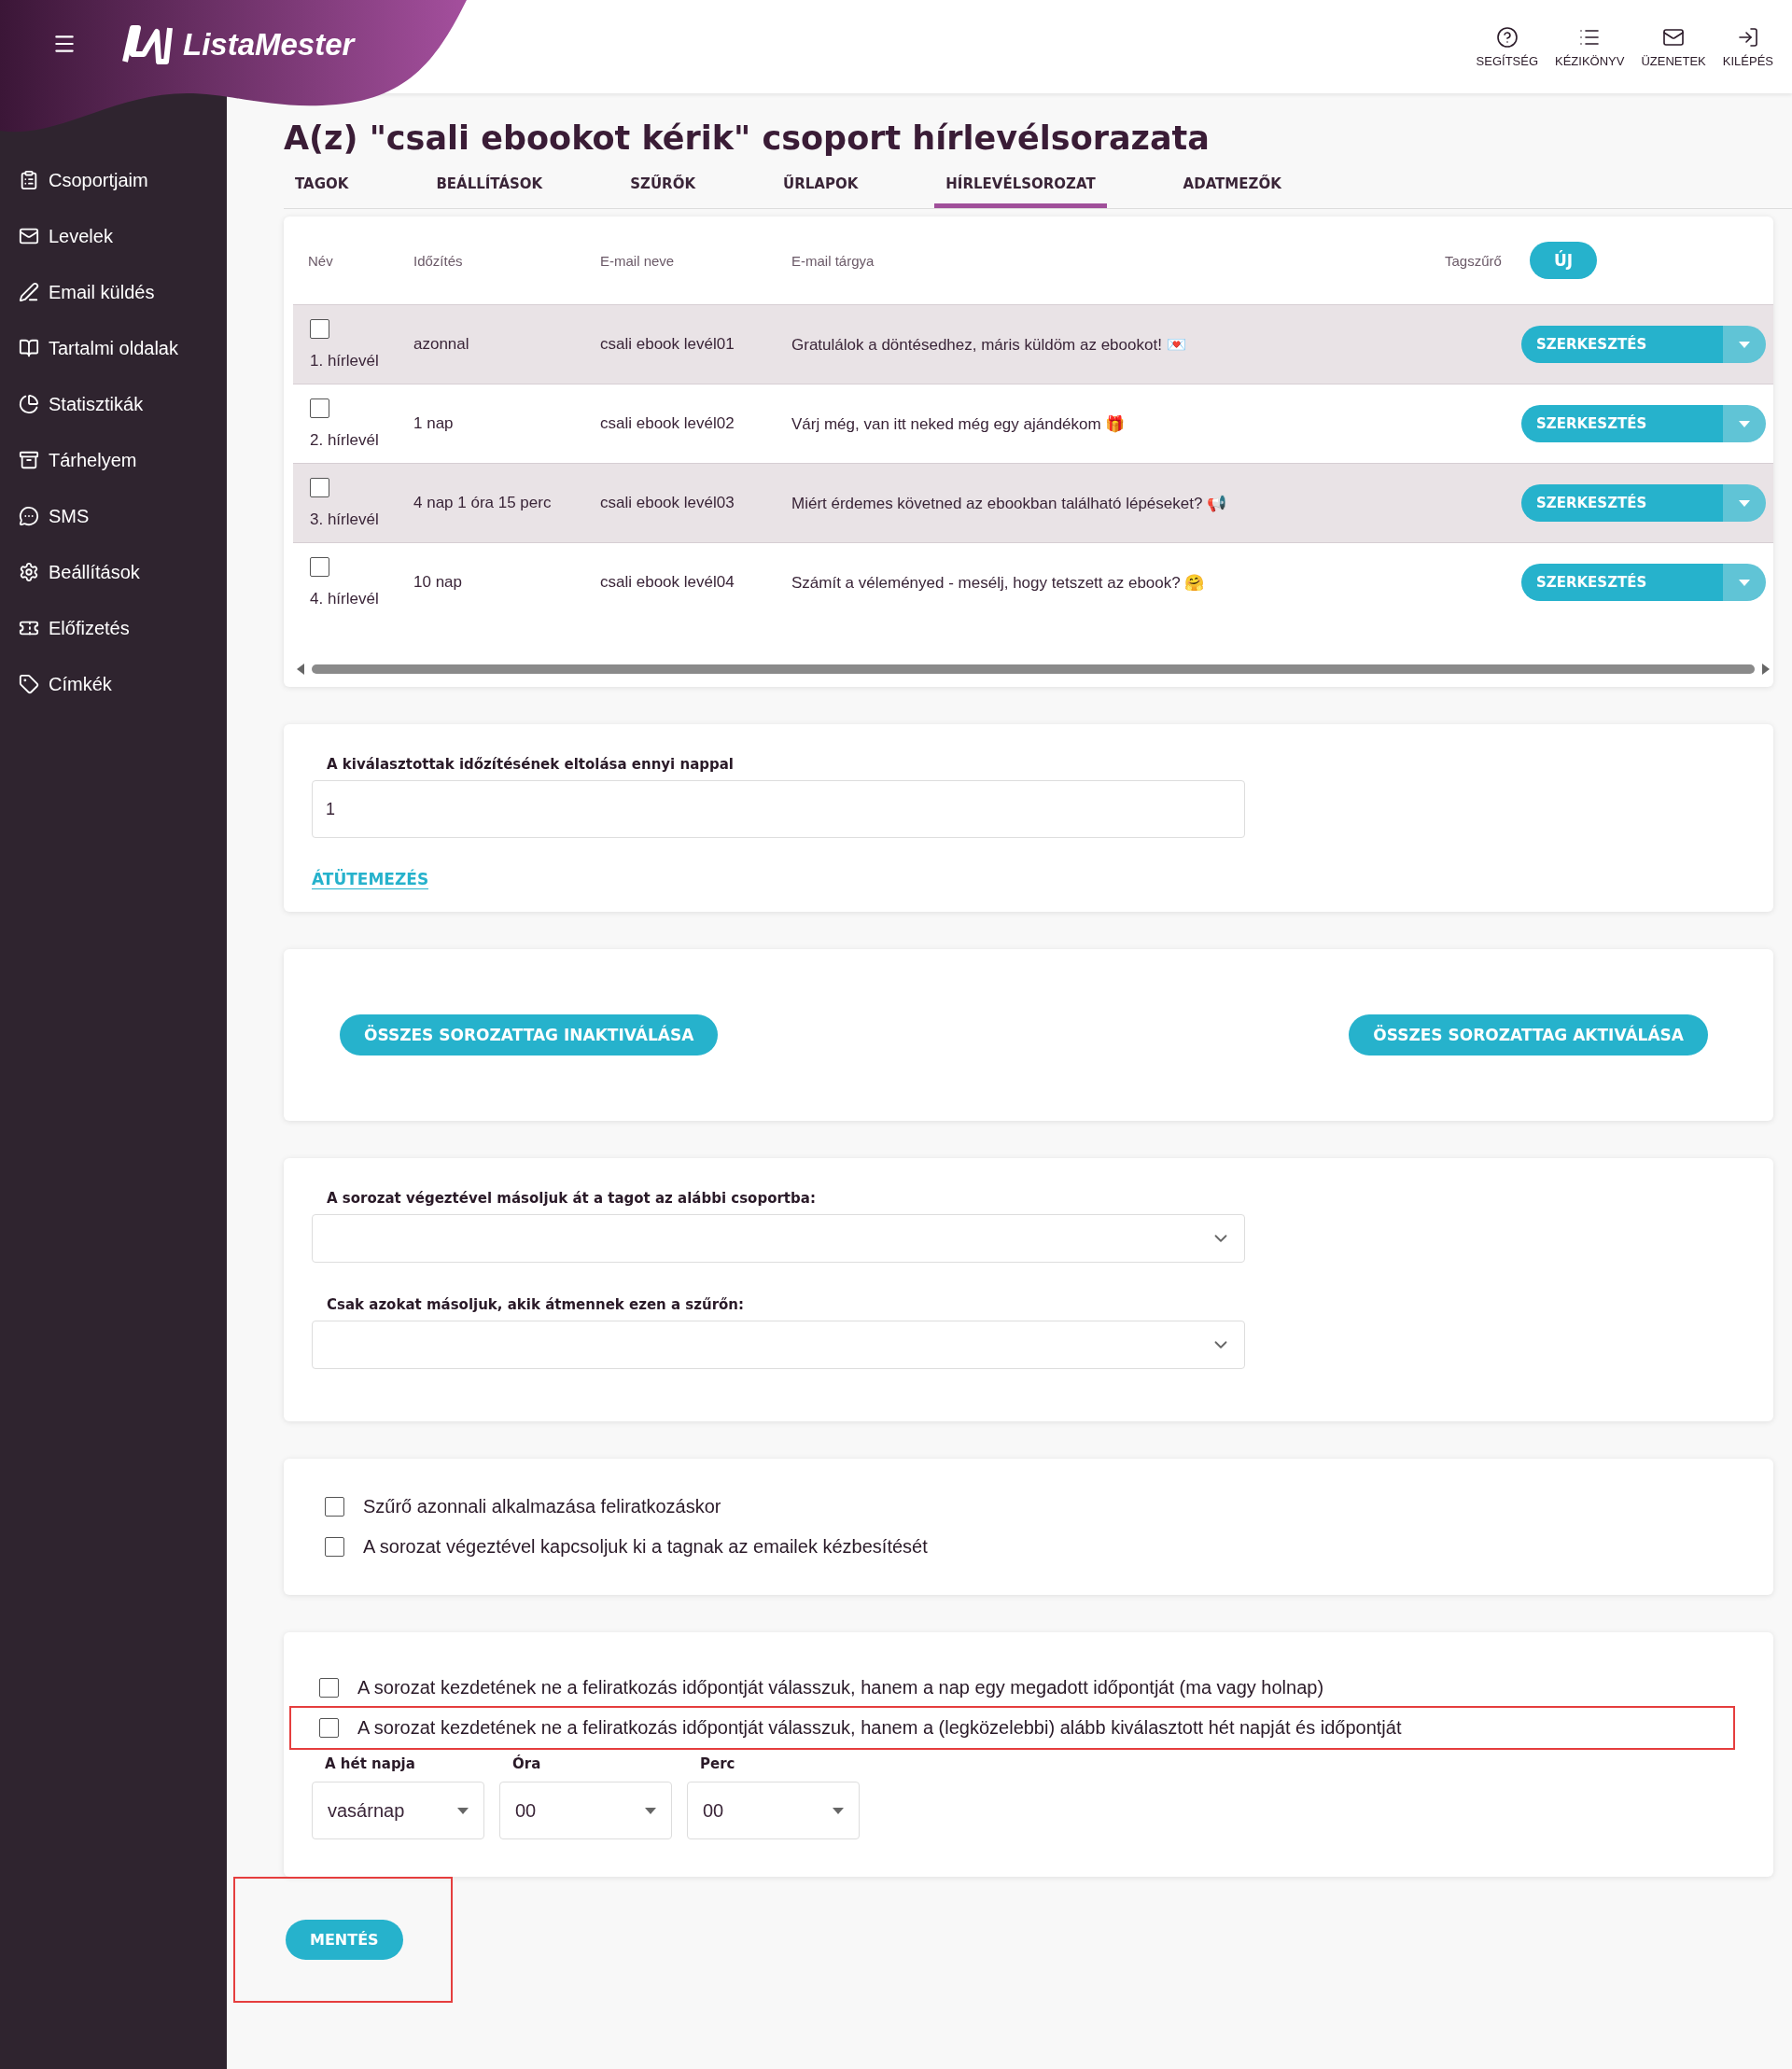 Image resolution: width=1792 pixels, height=2069 pixels. What do you see at coordinates (113, 516) in the screenshot?
I see `sidebar-item: SMS` at bounding box center [113, 516].